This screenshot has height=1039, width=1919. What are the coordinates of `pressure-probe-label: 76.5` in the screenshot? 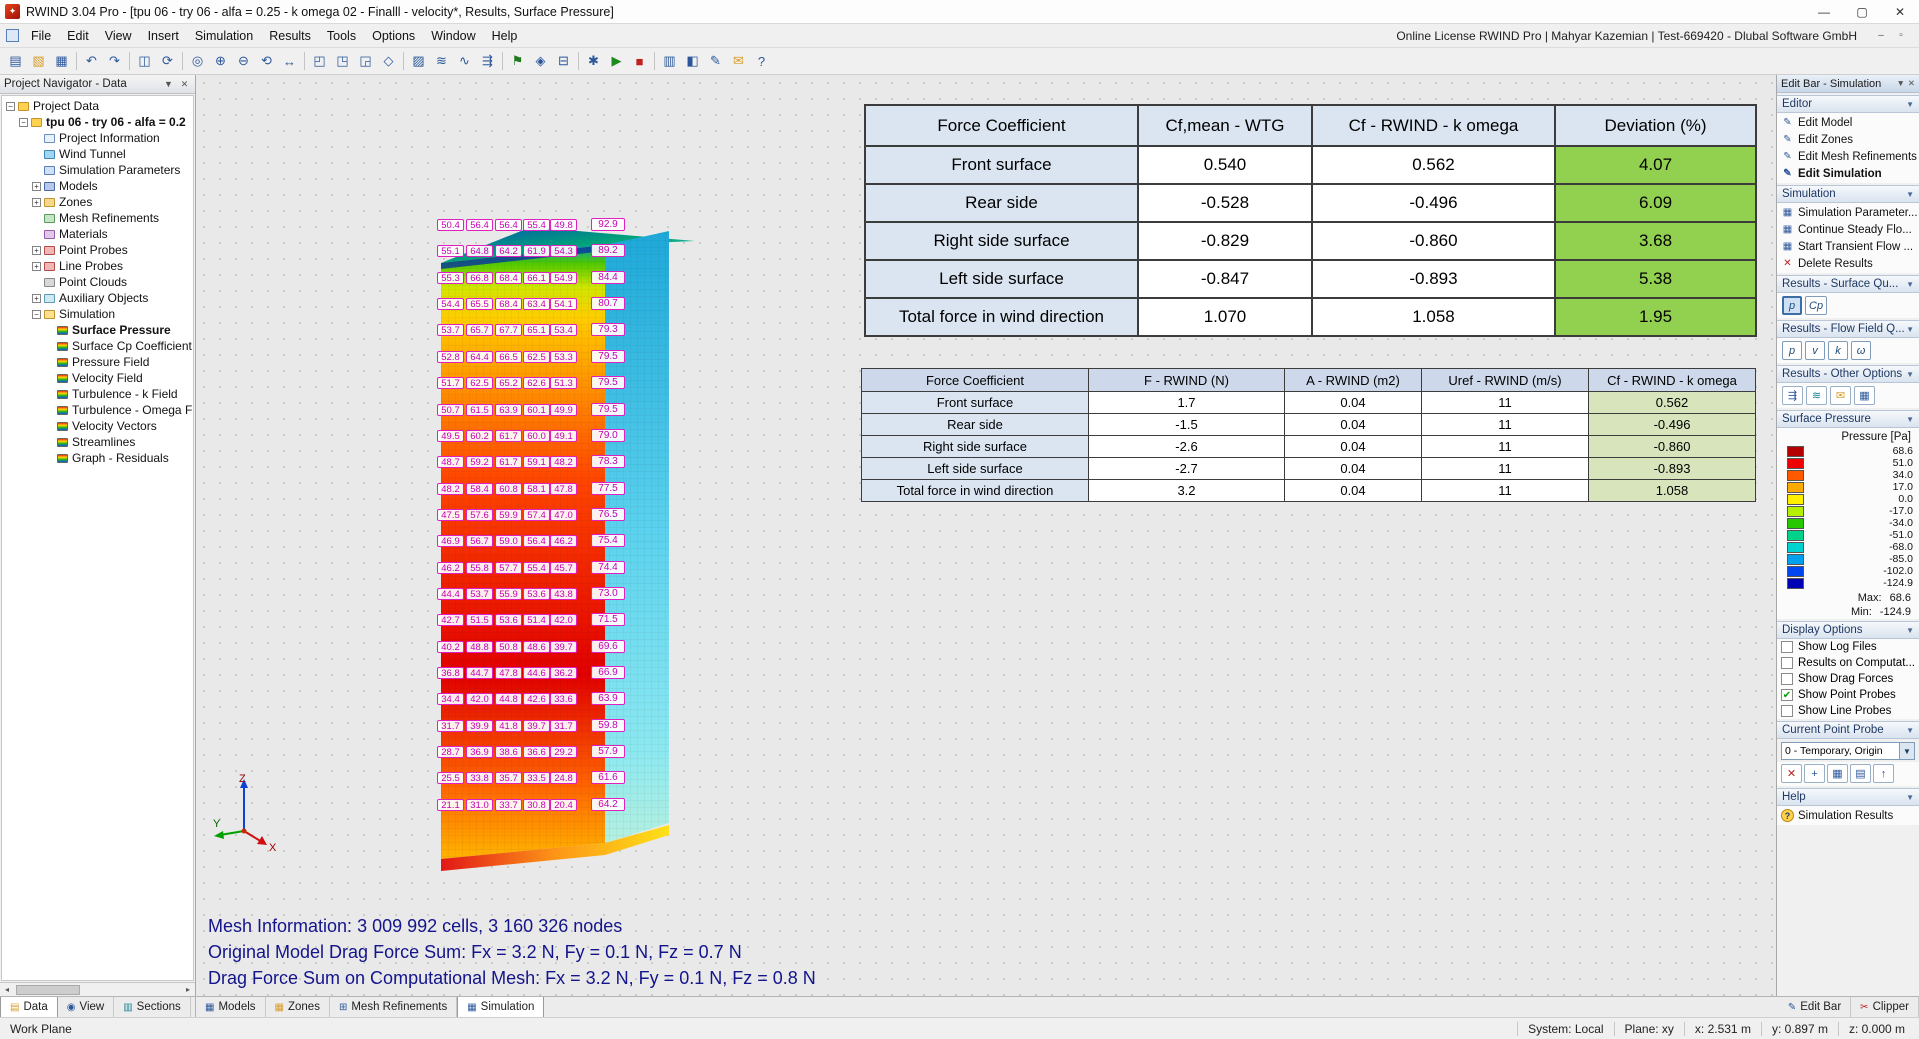 It's located at (608, 514).